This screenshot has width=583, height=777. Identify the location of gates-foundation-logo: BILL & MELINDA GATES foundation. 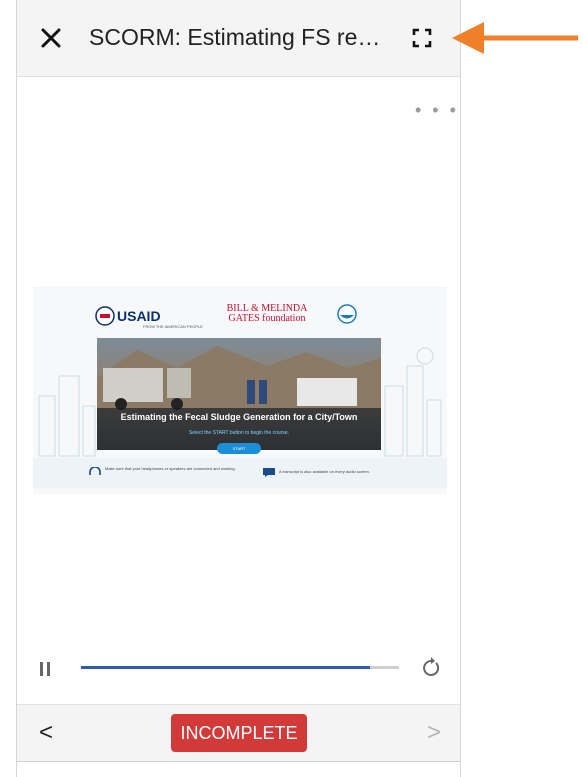
(267, 313).